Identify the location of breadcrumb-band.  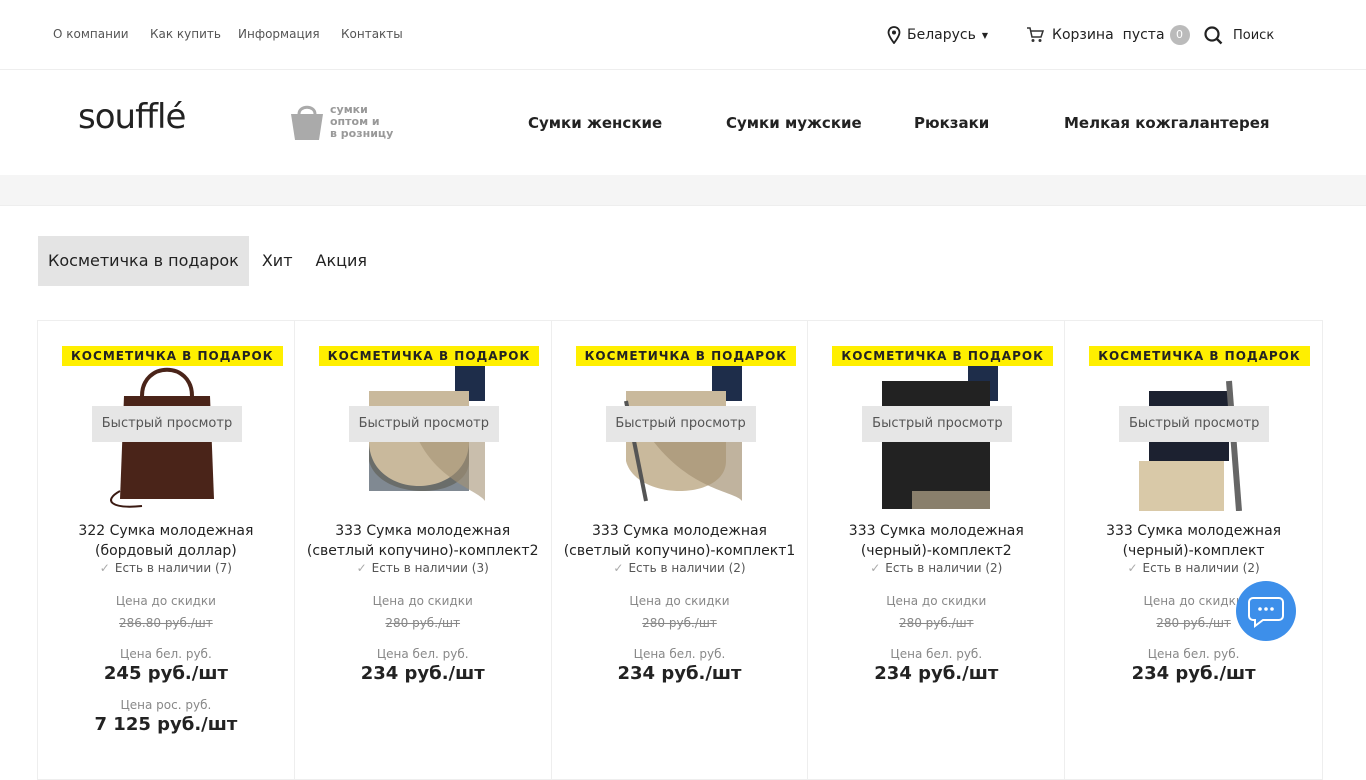
(683, 190).